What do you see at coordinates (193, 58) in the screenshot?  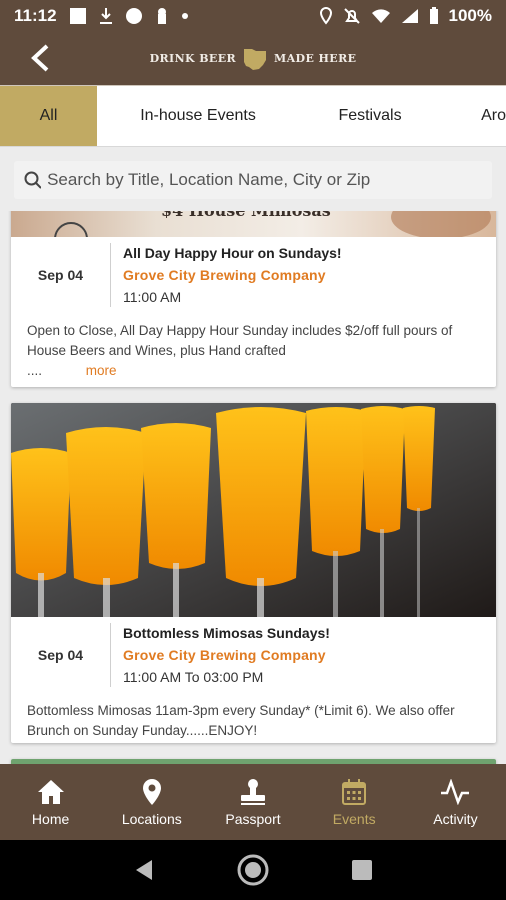 I see `logo-left-text: DRINK BEER` at bounding box center [193, 58].